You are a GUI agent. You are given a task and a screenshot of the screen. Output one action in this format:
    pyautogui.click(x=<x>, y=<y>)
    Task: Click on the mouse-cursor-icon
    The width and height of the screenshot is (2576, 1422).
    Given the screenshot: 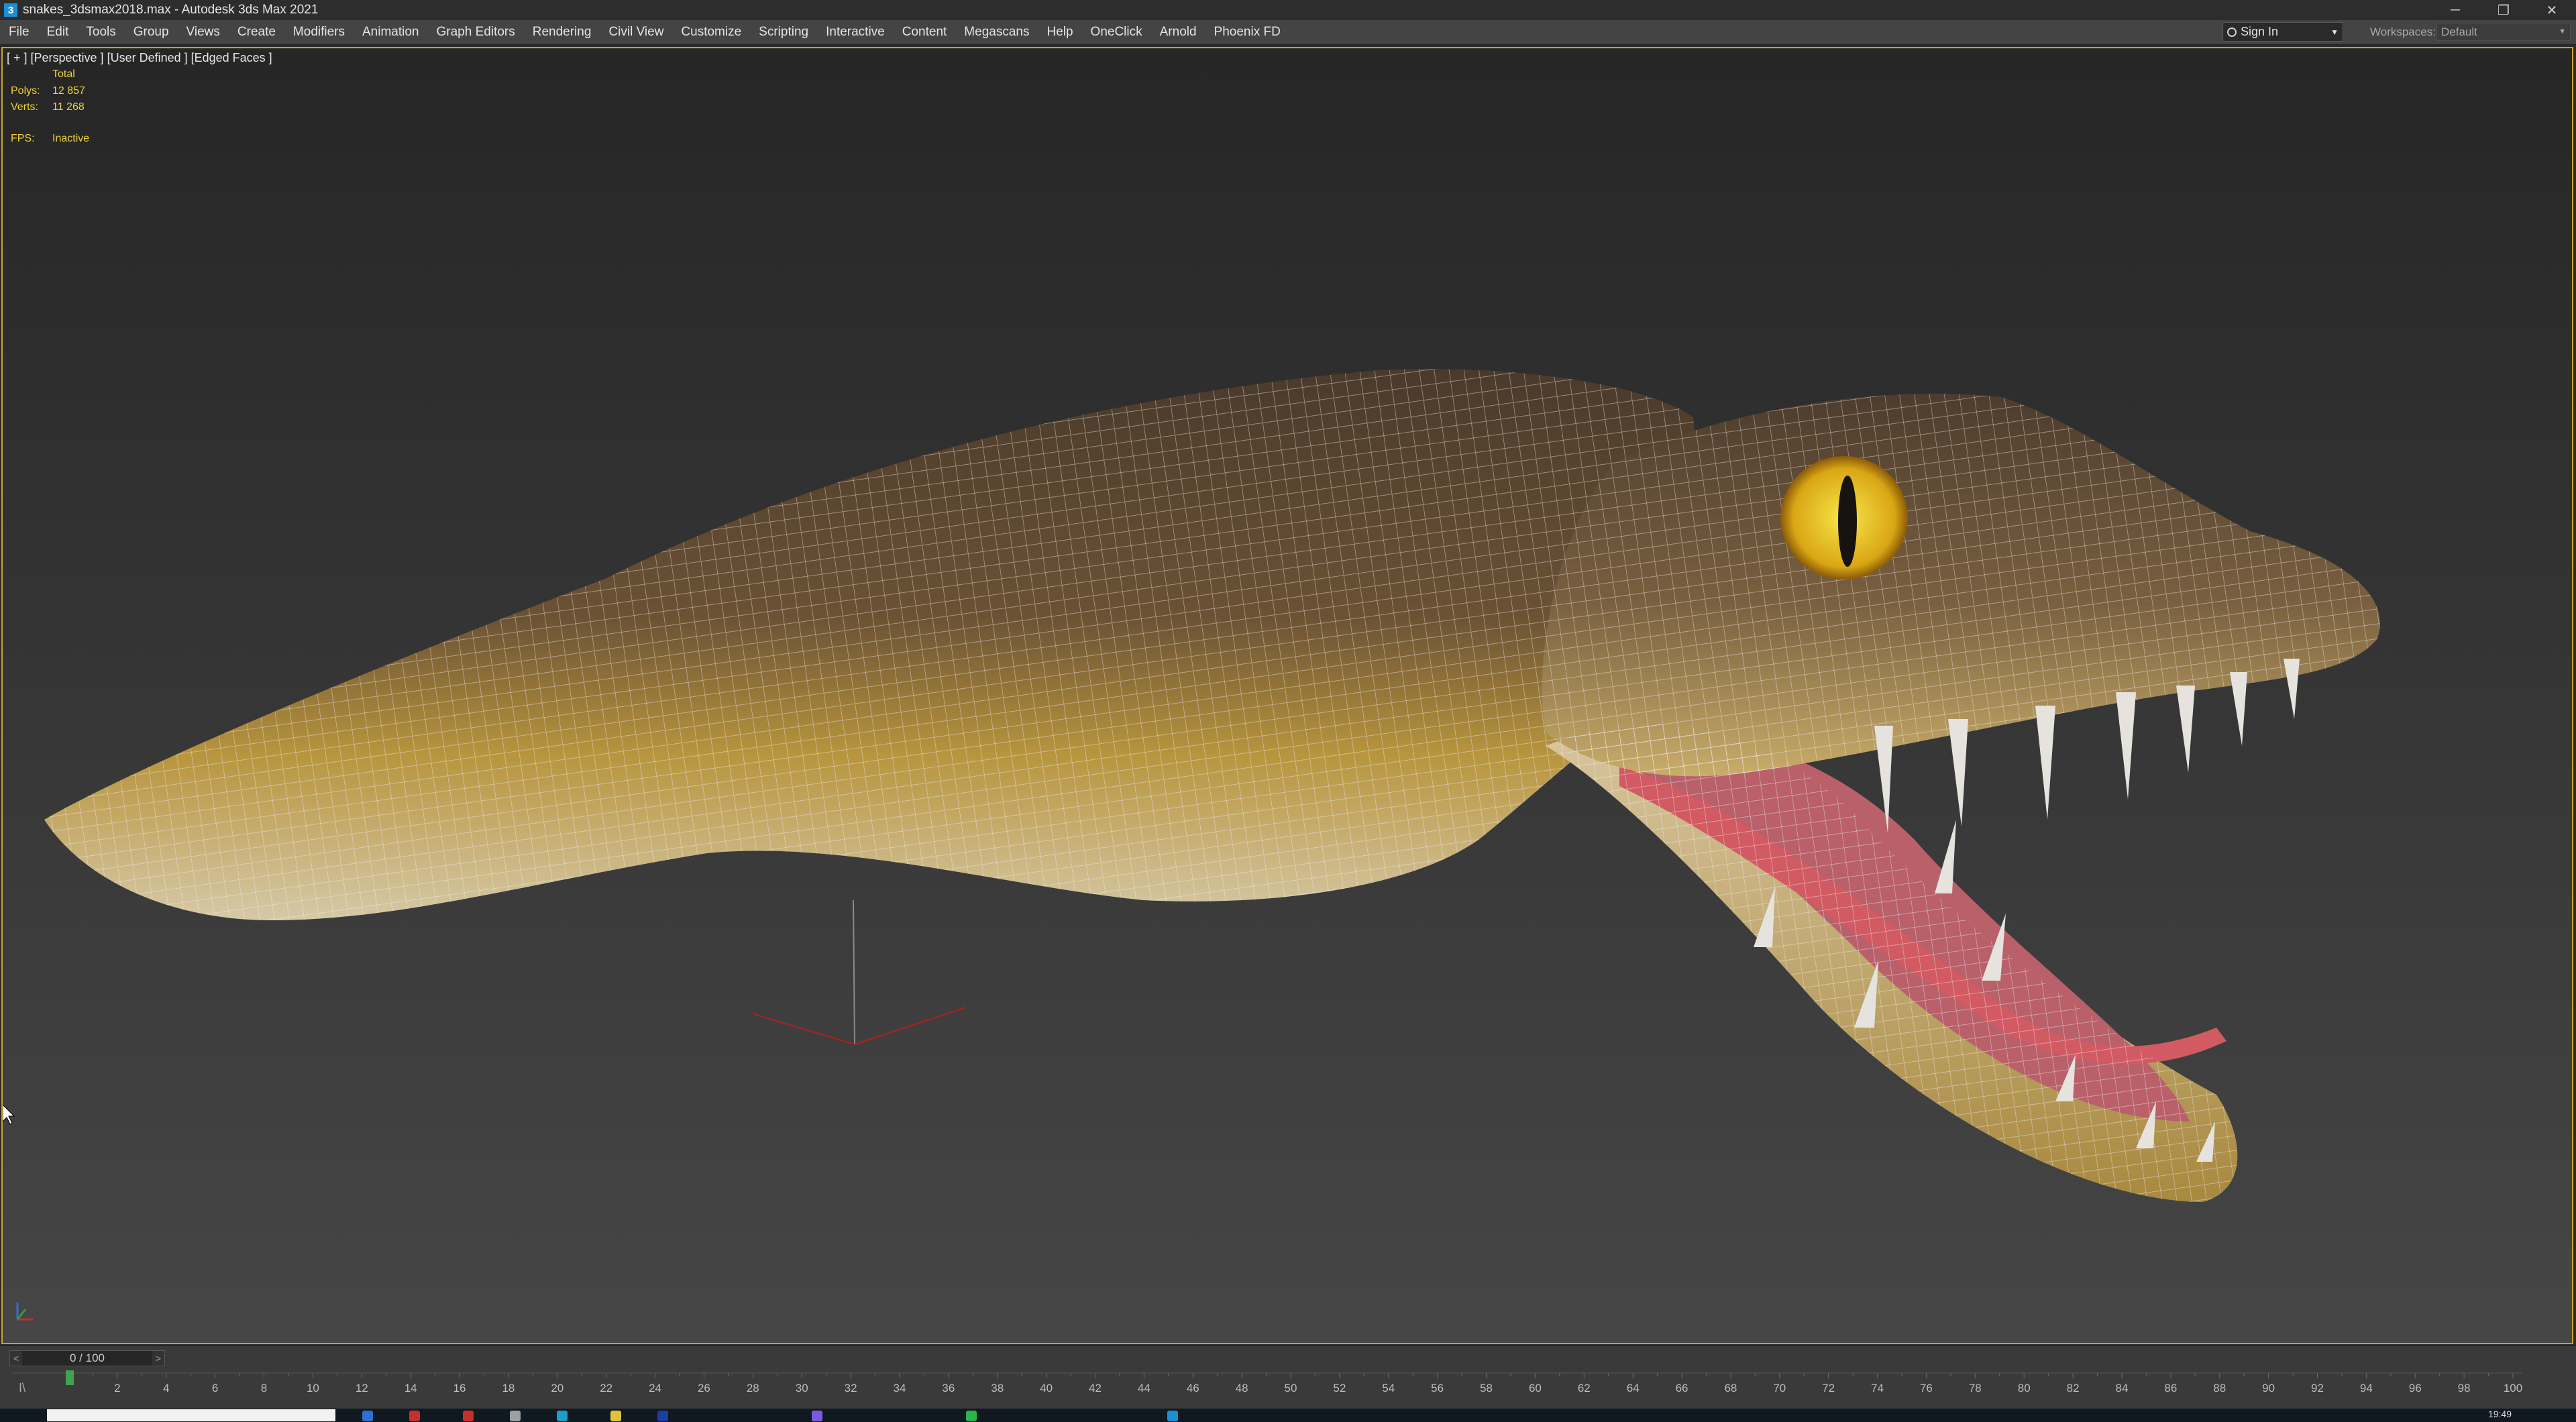 What is the action you would take?
    pyautogui.click(x=9, y=1115)
    